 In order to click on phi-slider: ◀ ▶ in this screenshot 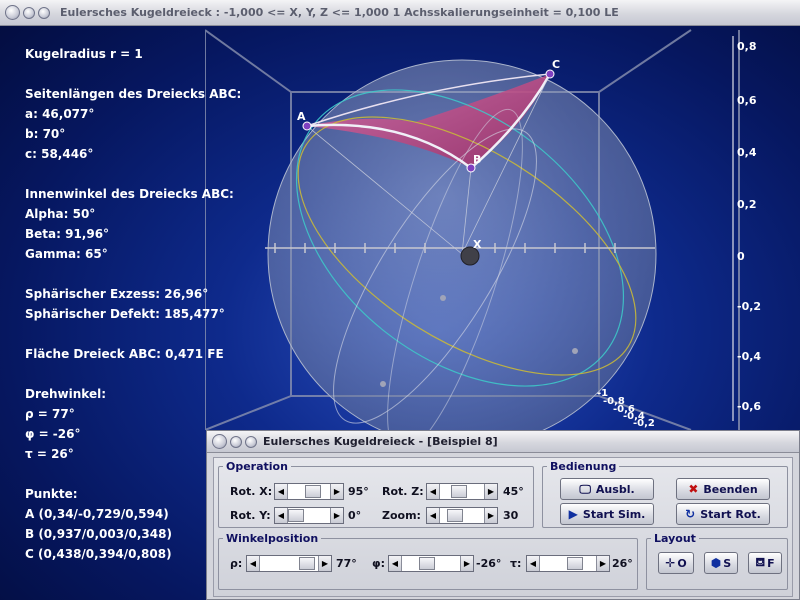, I will do `click(431, 563)`.